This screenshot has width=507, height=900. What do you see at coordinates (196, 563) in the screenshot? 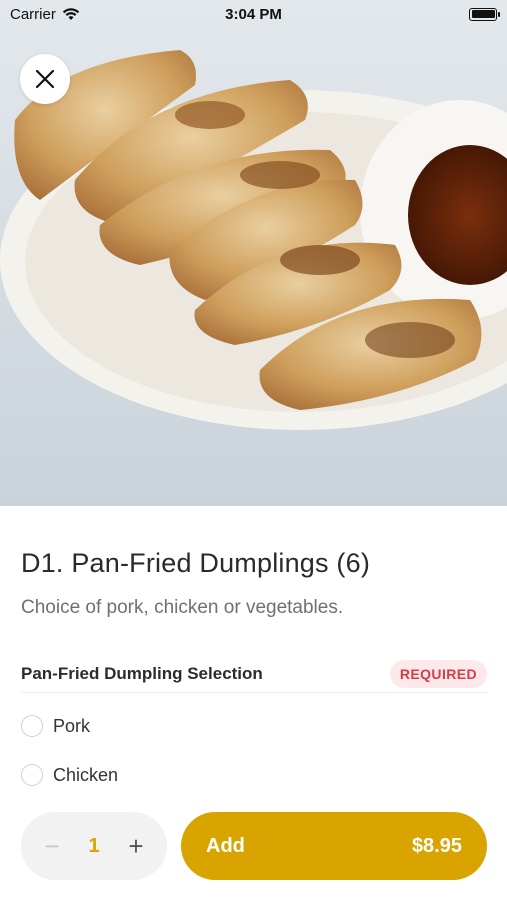
I see `item-title: D1. Pan-Fried Dumplings (6)` at bounding box center [196, 563].